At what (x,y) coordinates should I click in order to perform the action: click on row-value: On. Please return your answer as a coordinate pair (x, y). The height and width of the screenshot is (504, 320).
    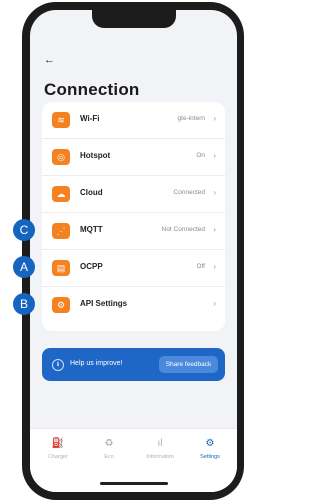
    Looking at the image, I should click on (200, 155).